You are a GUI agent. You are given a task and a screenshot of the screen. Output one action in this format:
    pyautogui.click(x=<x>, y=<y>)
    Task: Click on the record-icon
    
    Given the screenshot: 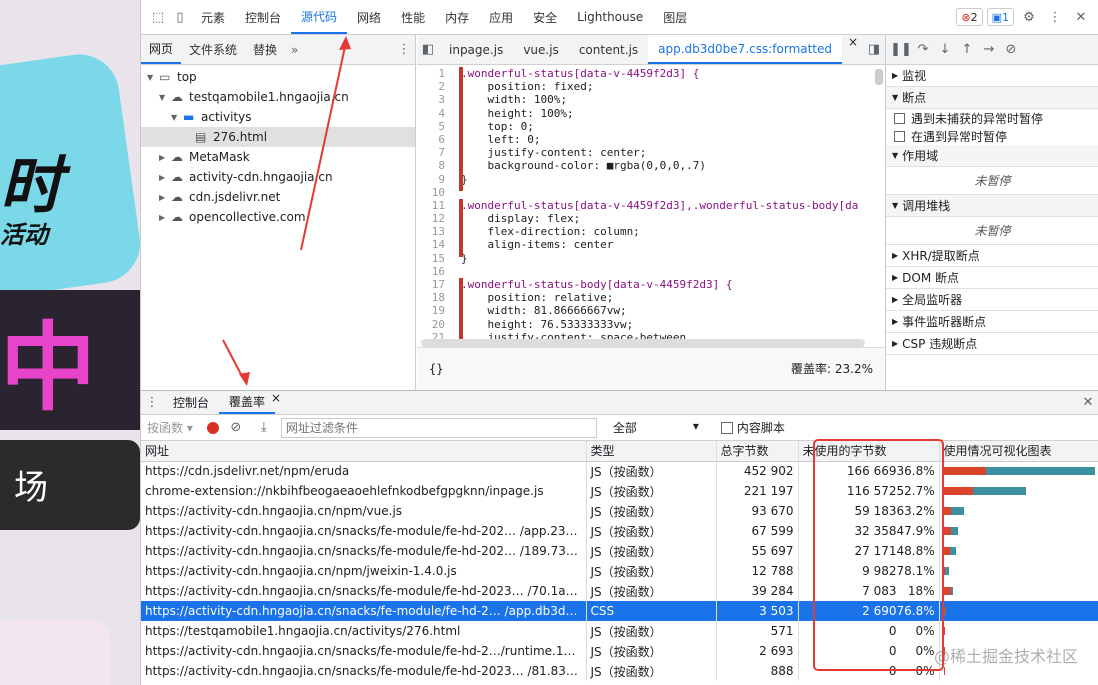 What is the action you would take?
    pyautogui.click(x=212, y=427)
    